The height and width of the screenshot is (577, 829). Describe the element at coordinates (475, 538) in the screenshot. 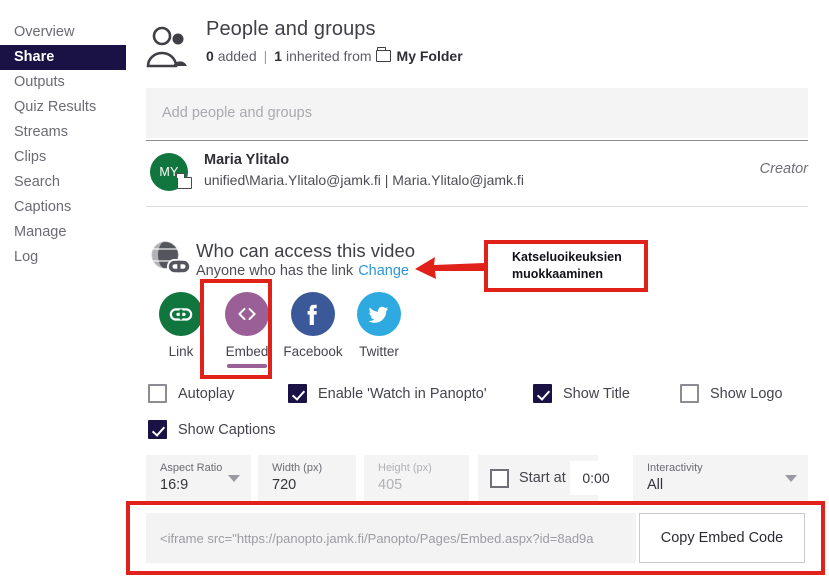

I see `annotation-box-embed-code` at that location.